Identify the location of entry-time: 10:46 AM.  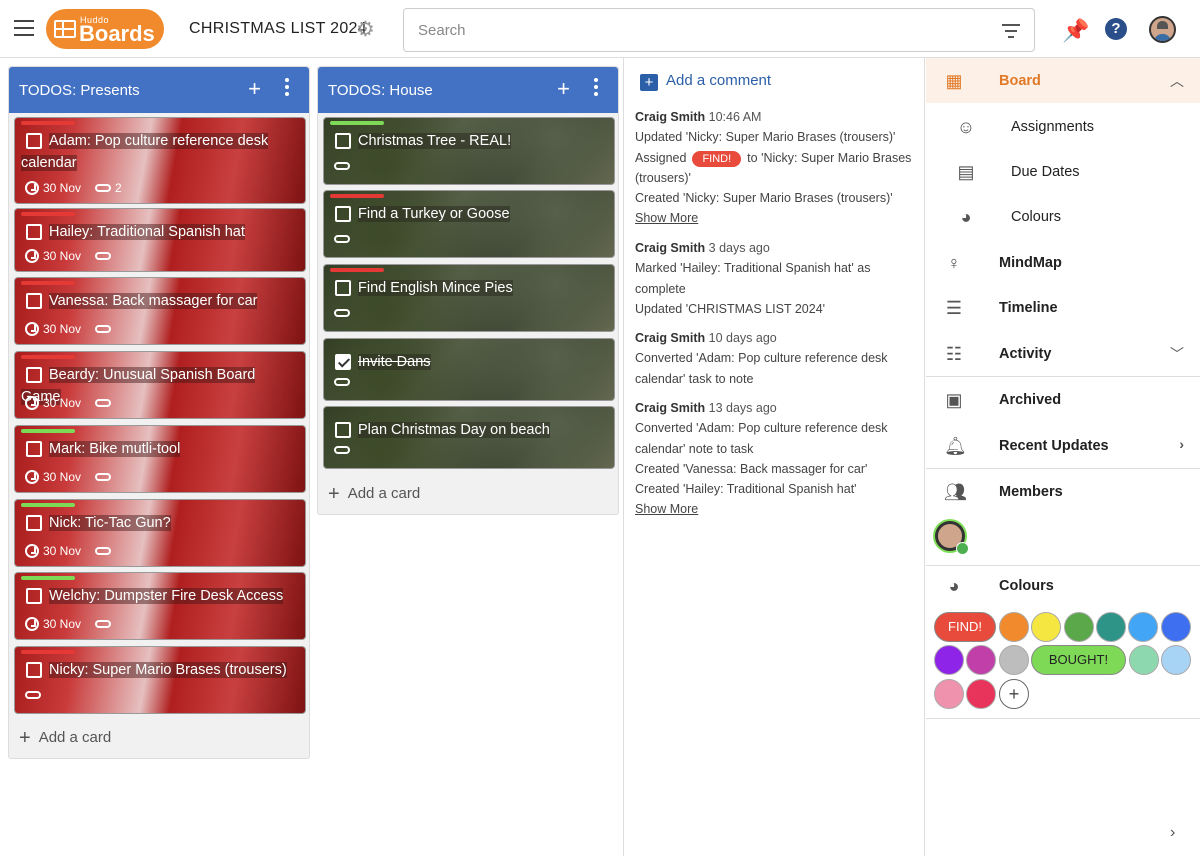
(735, 117).